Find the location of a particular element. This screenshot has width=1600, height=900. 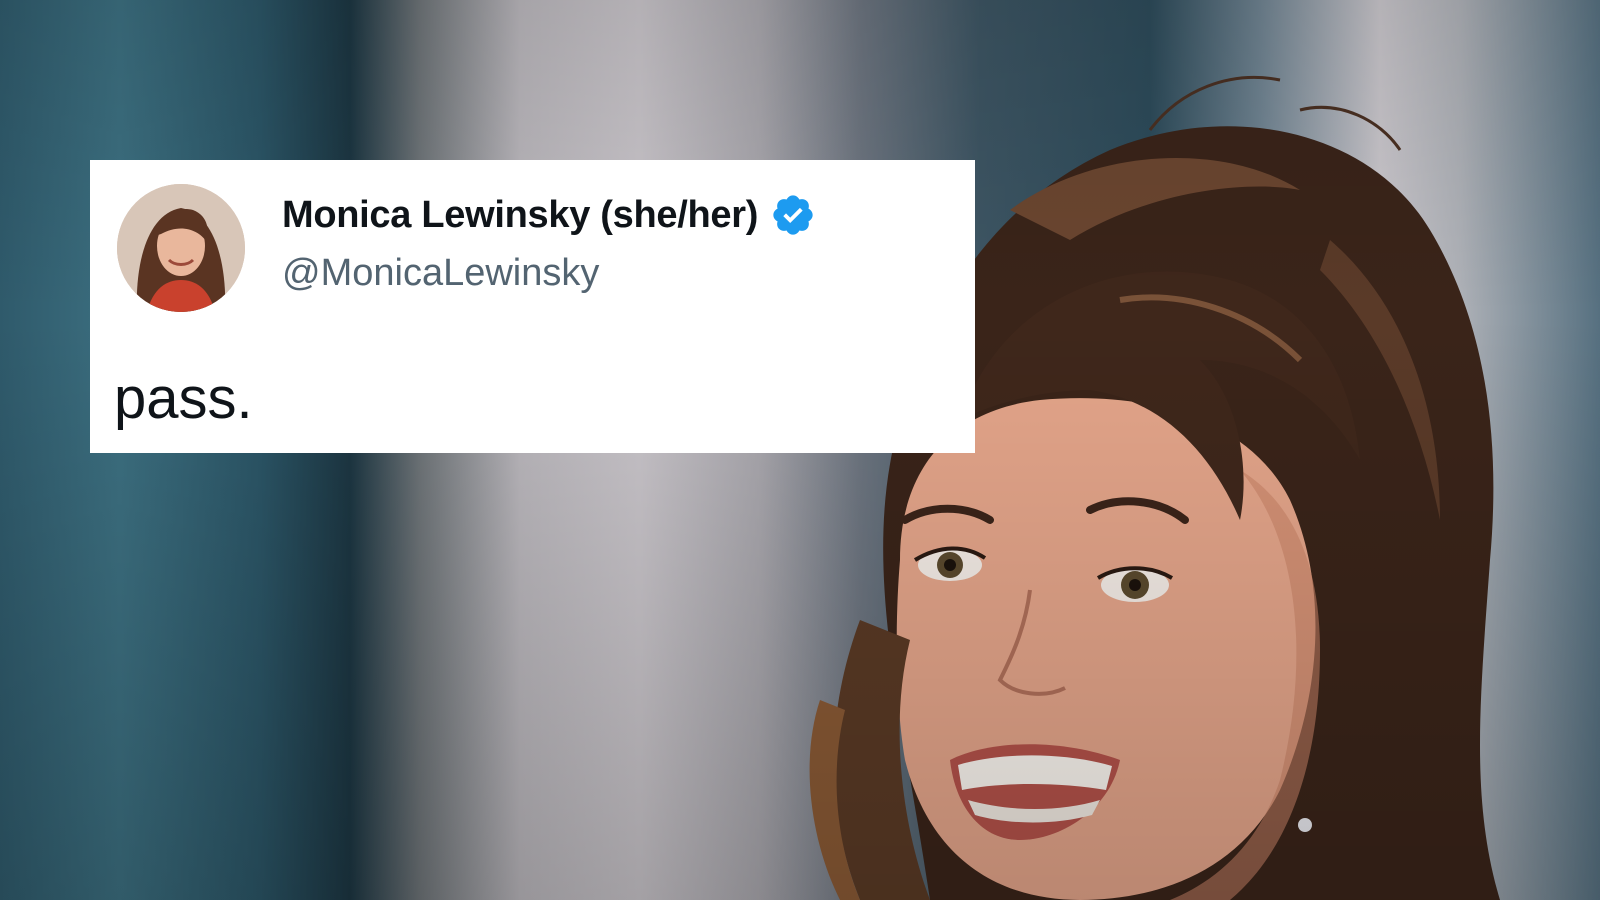

profile-avatar is located at coordinates (181, 248).